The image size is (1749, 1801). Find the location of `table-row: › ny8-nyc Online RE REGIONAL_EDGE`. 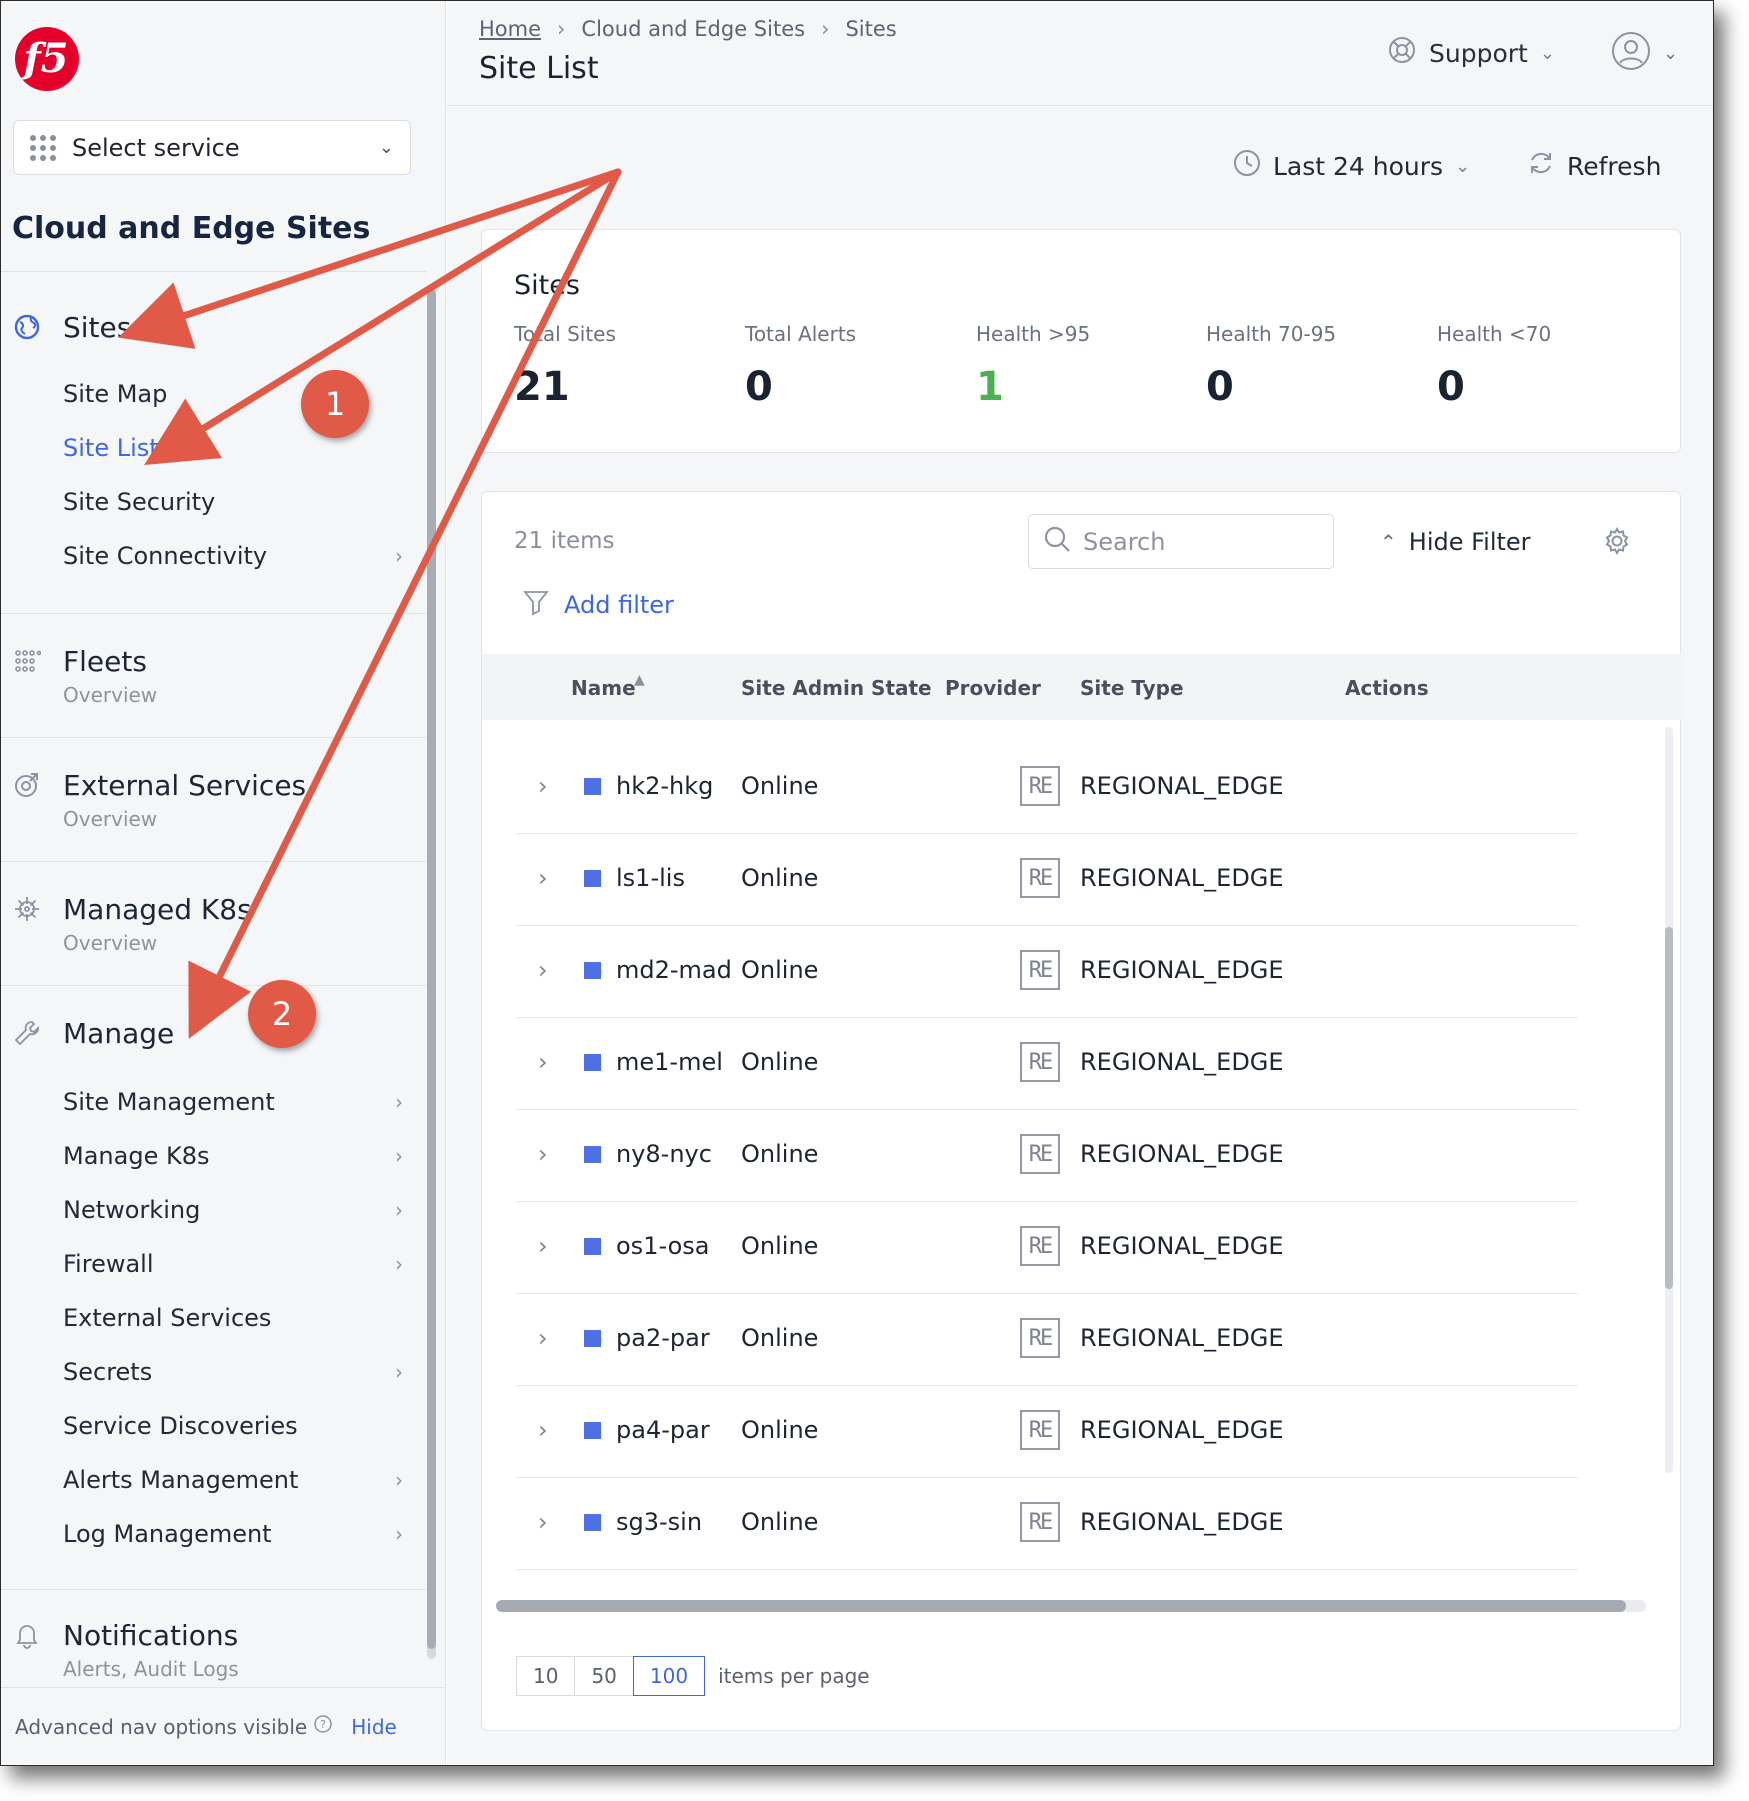

table-row: › ny8-nyc Online RE REGIONAL_EDGE is located at coordinates (1047, 1156).